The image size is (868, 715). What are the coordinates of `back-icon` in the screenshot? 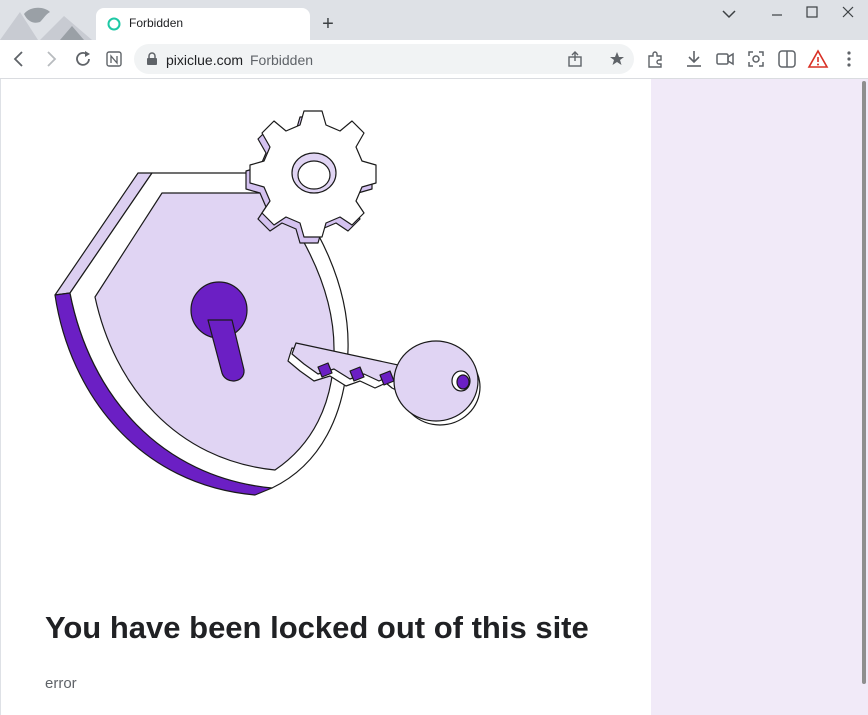 It's located at (19, 59).